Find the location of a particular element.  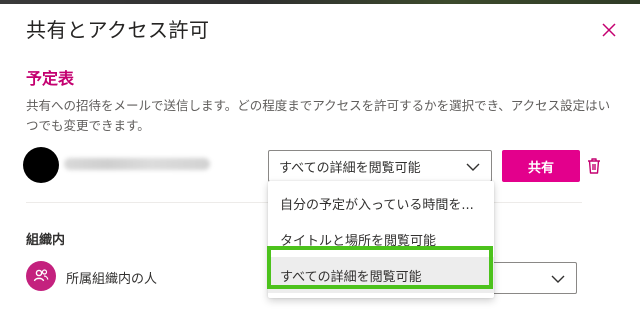

trash-icon is located at coordinates (594, 166).